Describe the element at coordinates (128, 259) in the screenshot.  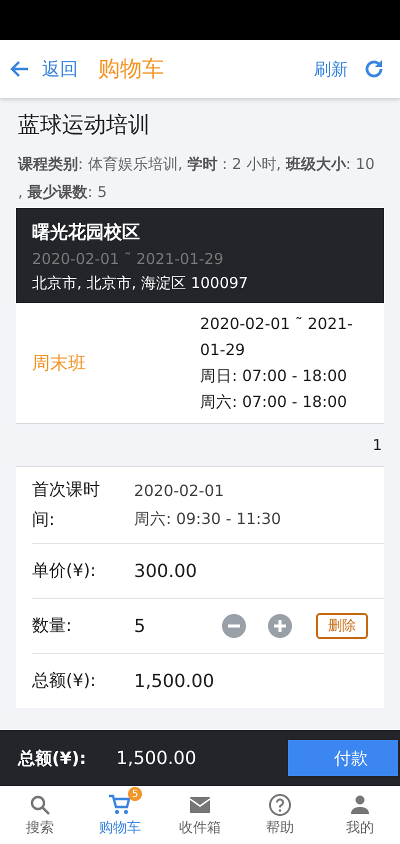
I see `campus-dates: 2020-02-01 ˜ 2021-01-29` at that location.